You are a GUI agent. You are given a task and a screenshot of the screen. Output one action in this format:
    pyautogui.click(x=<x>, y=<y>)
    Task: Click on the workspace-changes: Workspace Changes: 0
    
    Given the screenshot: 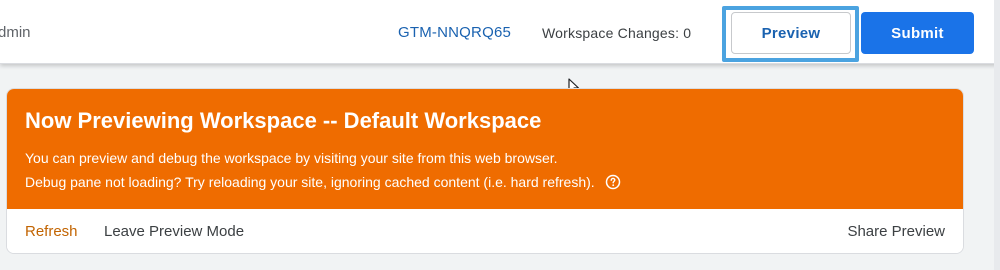 What is the action you would take?
    pyautogui.click(x=616, y=33)
    